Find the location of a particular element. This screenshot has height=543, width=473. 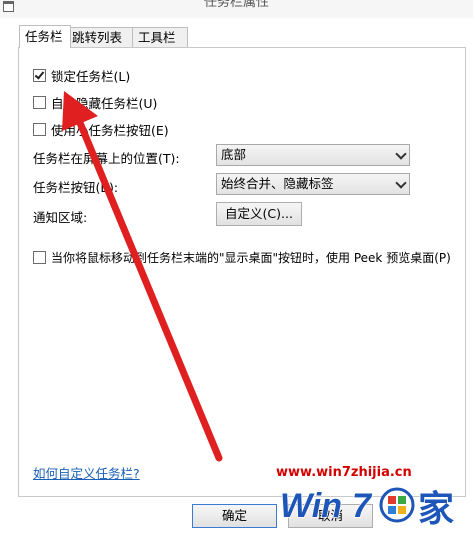

peek-checkbox is located at coordinates (39, 257).